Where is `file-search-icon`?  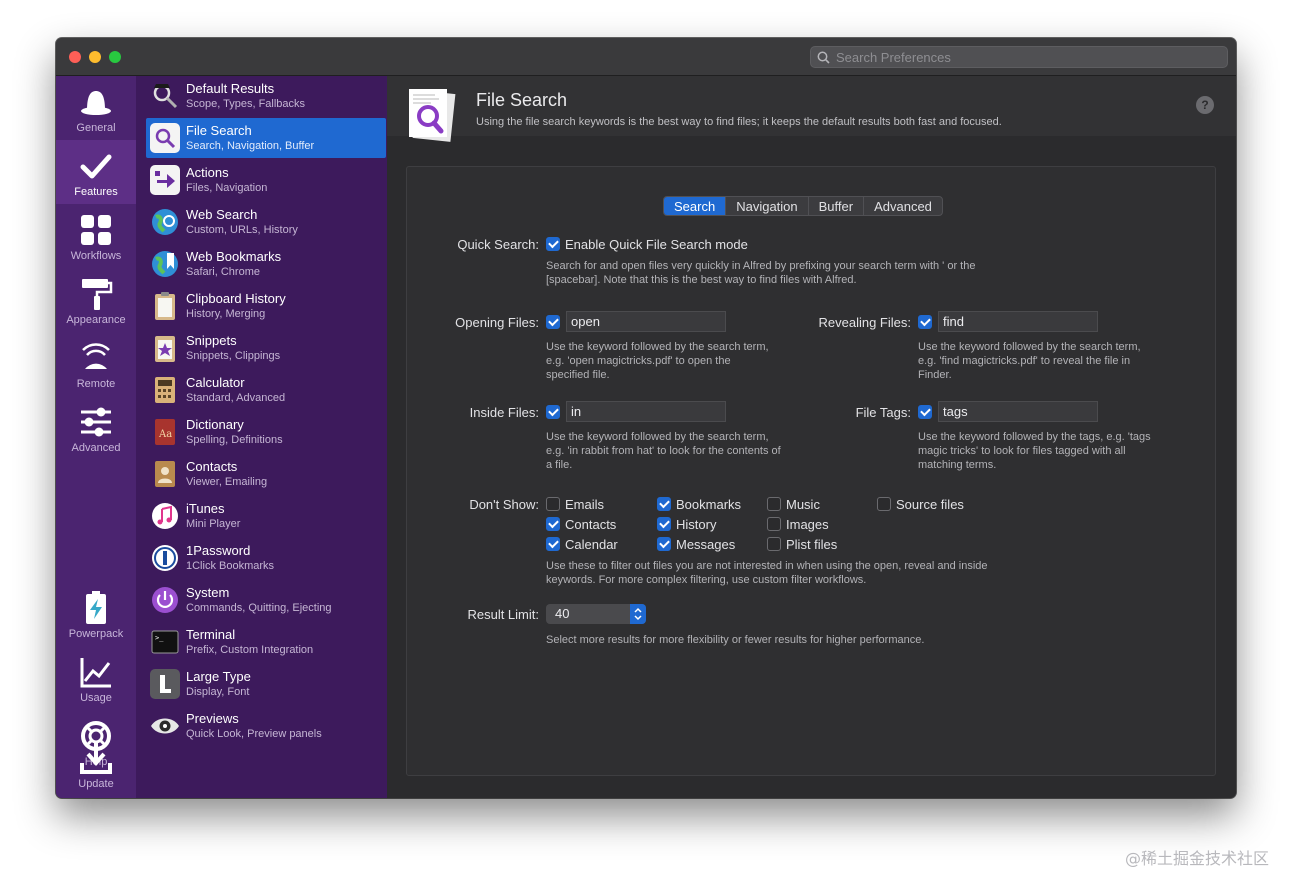
file-search-icon is located at coordinates (165, 138).